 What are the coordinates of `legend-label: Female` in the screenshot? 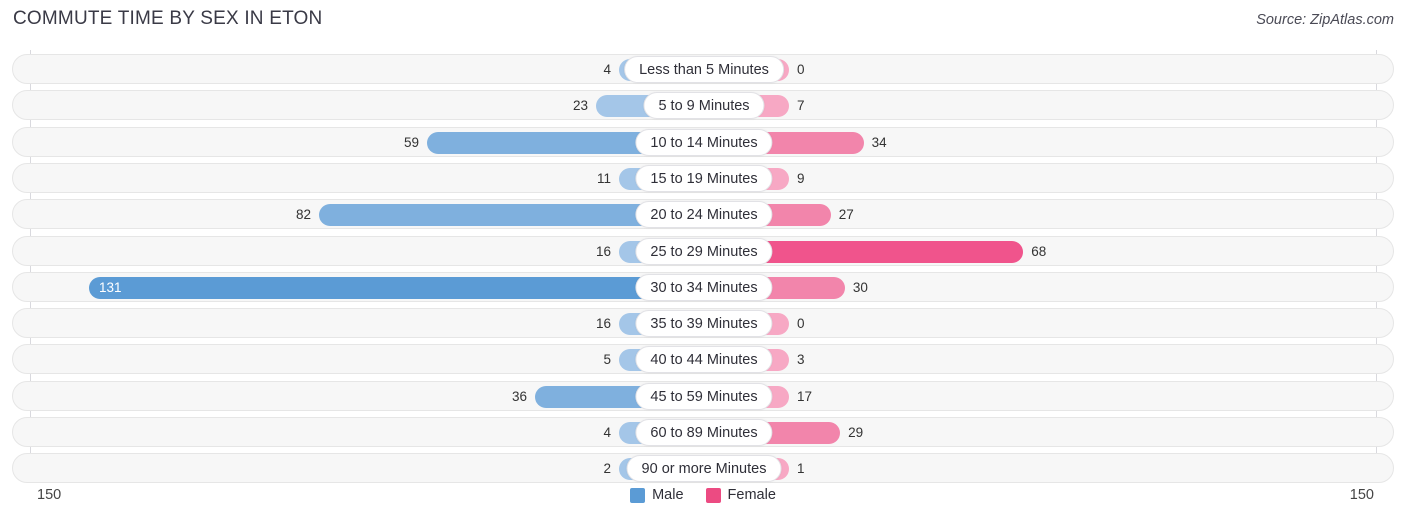 It's located at (751, 495).